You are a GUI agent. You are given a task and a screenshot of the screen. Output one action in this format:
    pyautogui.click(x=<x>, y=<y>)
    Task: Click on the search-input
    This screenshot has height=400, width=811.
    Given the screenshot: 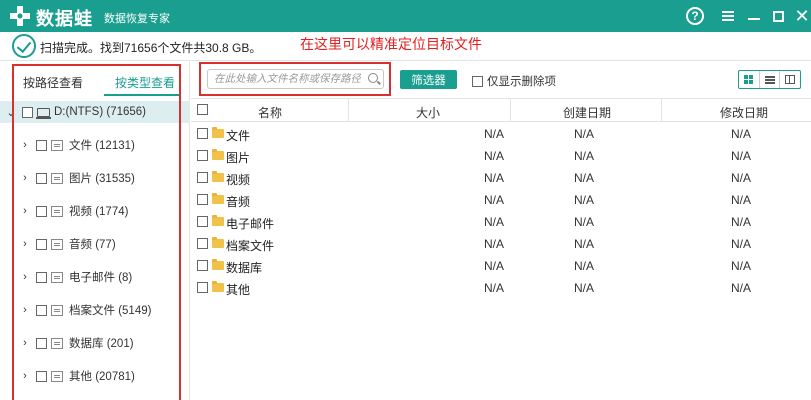 What is the action you would take?
    pyautogui.click(x=295, y=79)
    